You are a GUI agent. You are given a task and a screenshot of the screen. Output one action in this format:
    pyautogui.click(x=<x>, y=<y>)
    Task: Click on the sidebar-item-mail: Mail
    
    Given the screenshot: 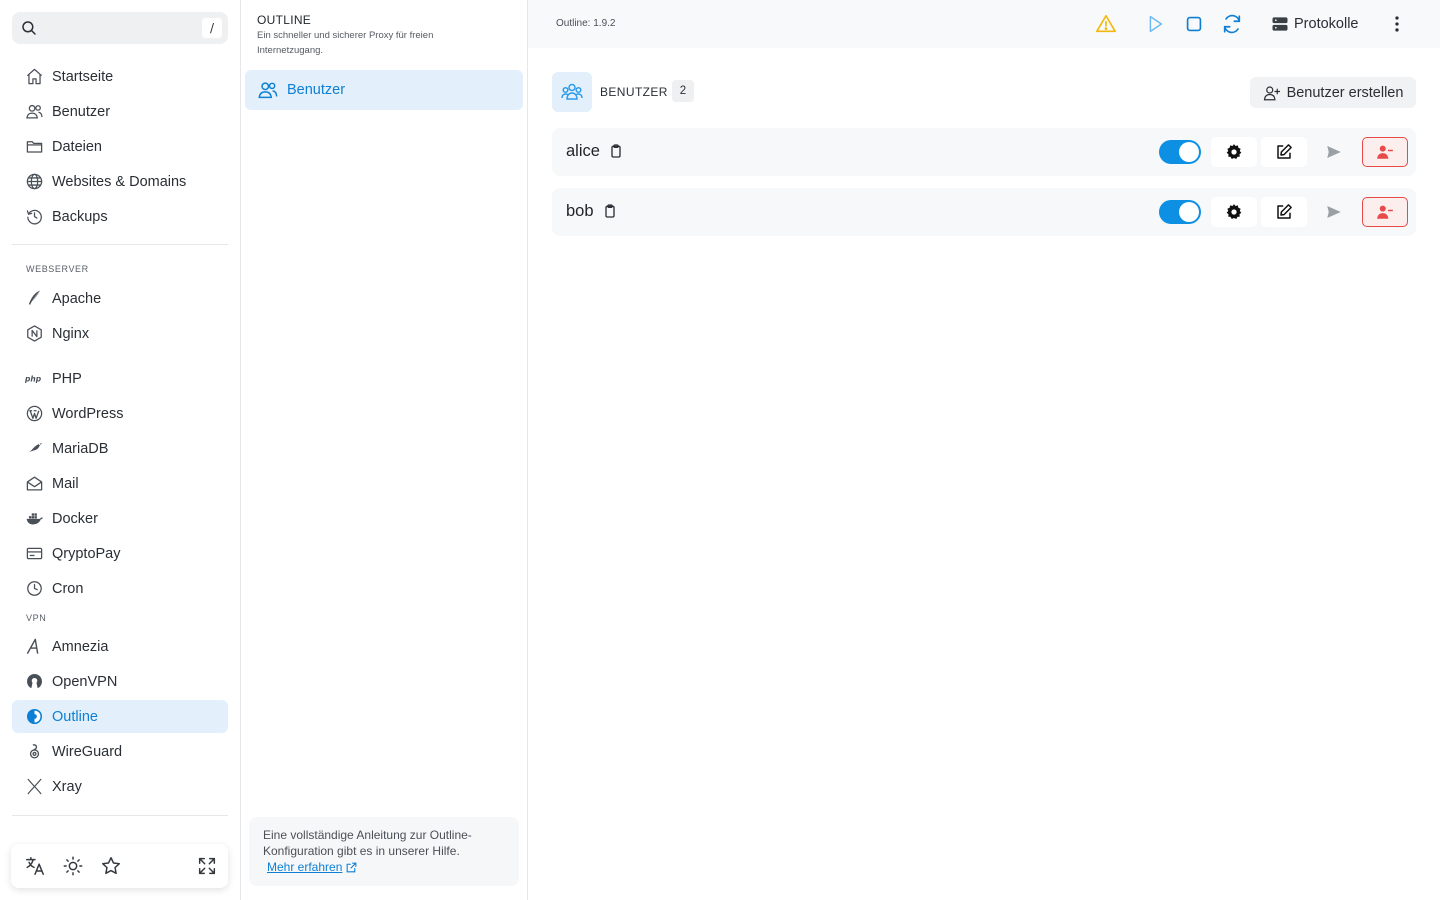 What is the action you would take?
    pyautogui.click(x=120, y=483)
    